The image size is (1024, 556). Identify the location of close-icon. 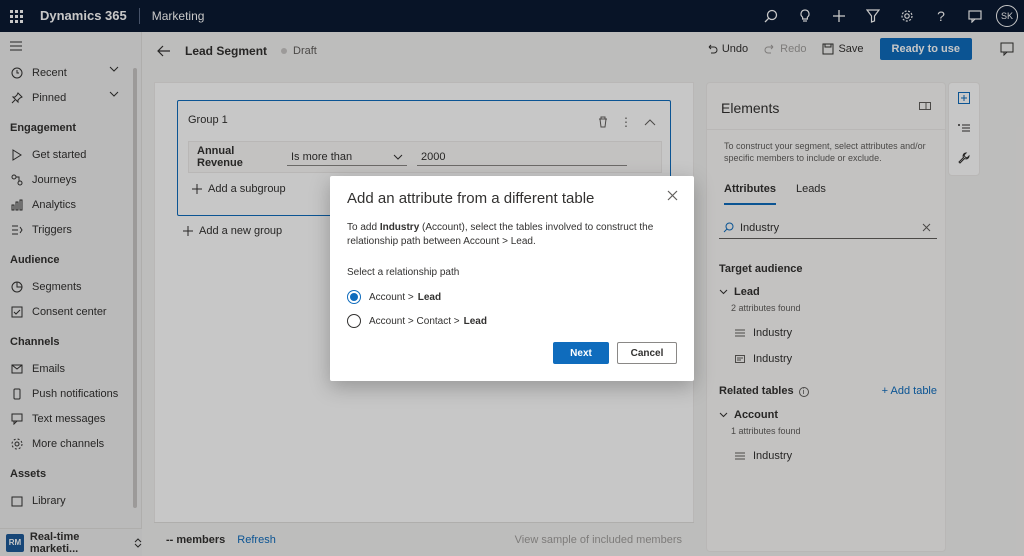
(672, 195).